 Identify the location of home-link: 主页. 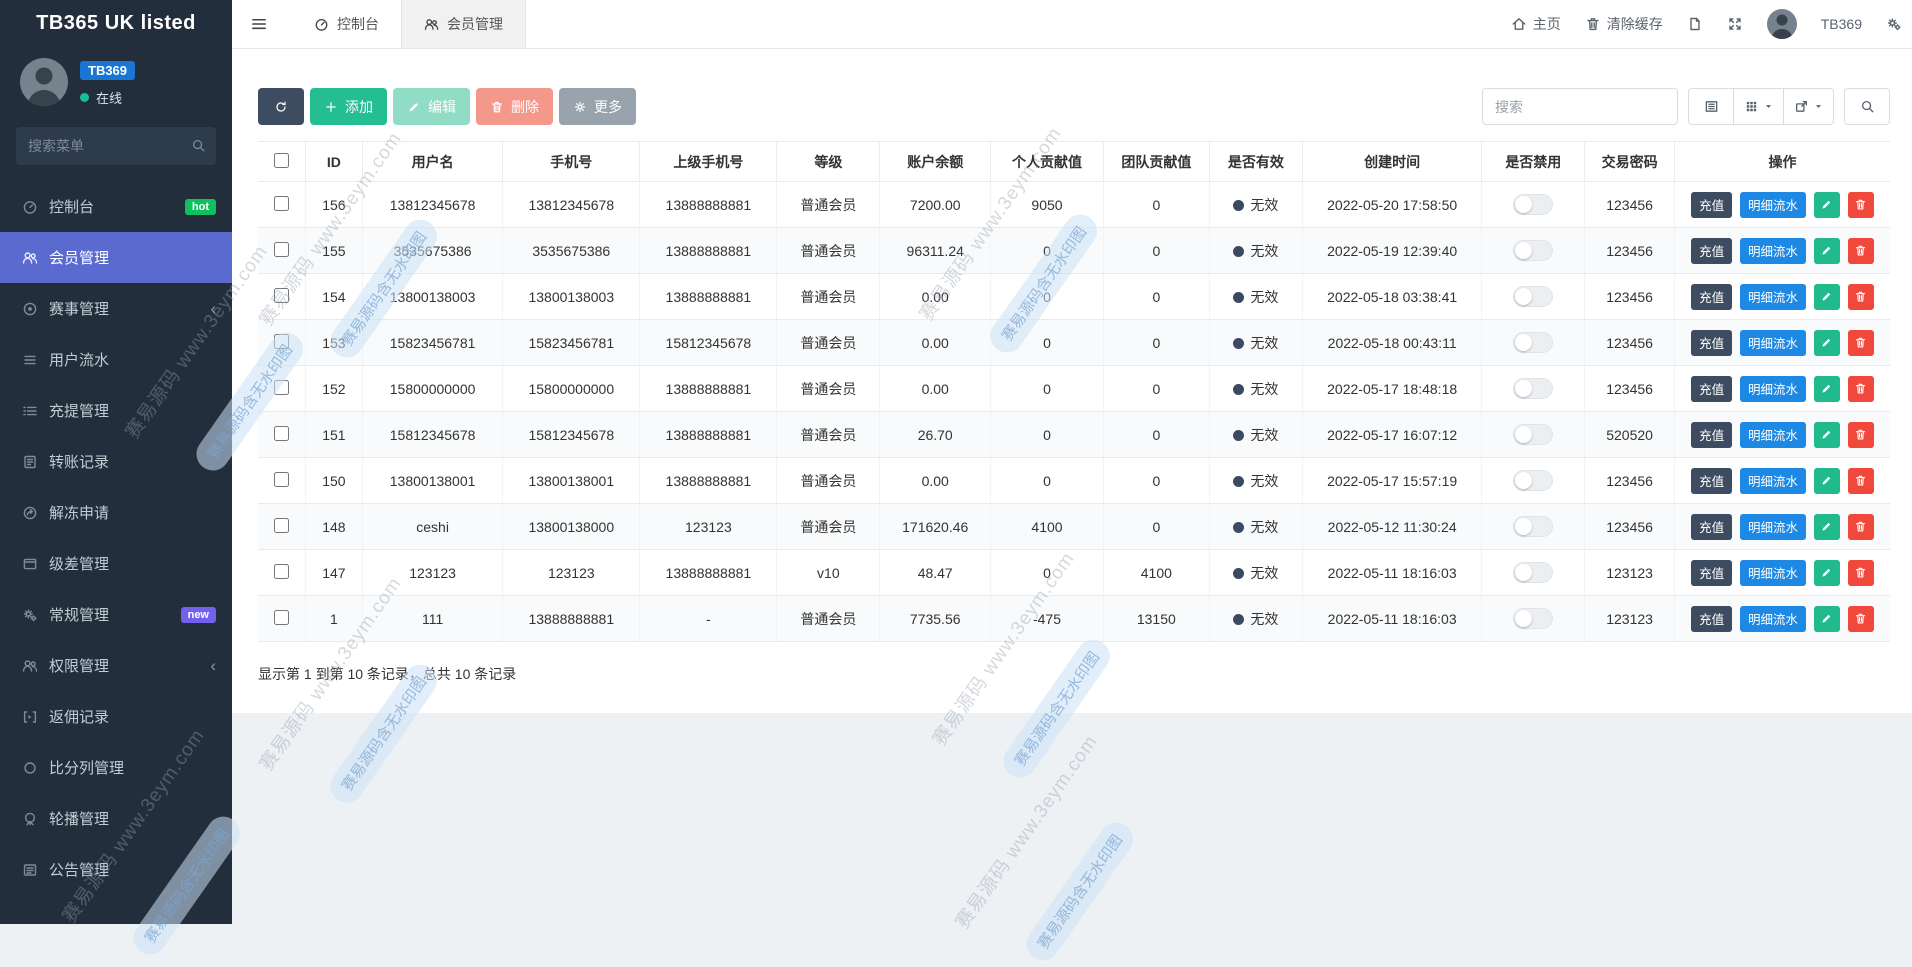
(1536, 24).